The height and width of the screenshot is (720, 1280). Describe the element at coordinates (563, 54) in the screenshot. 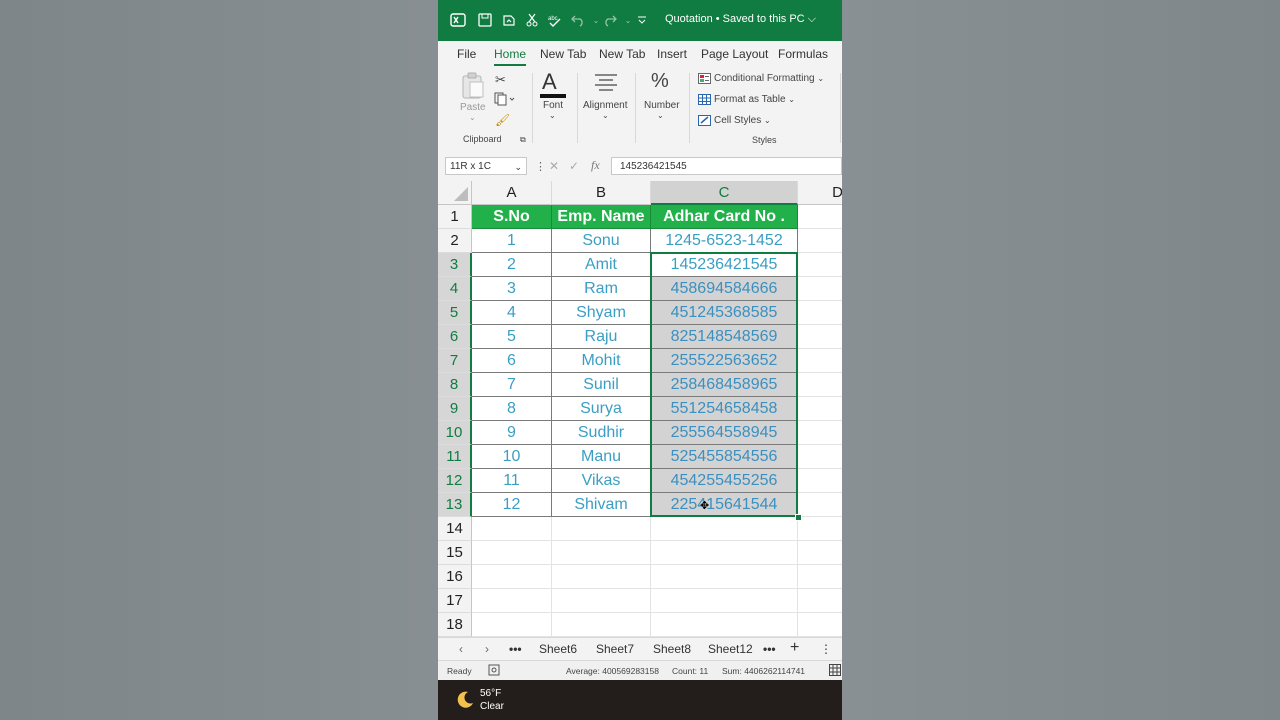

I see `tab-new-tab-1: New Tab` at that location.